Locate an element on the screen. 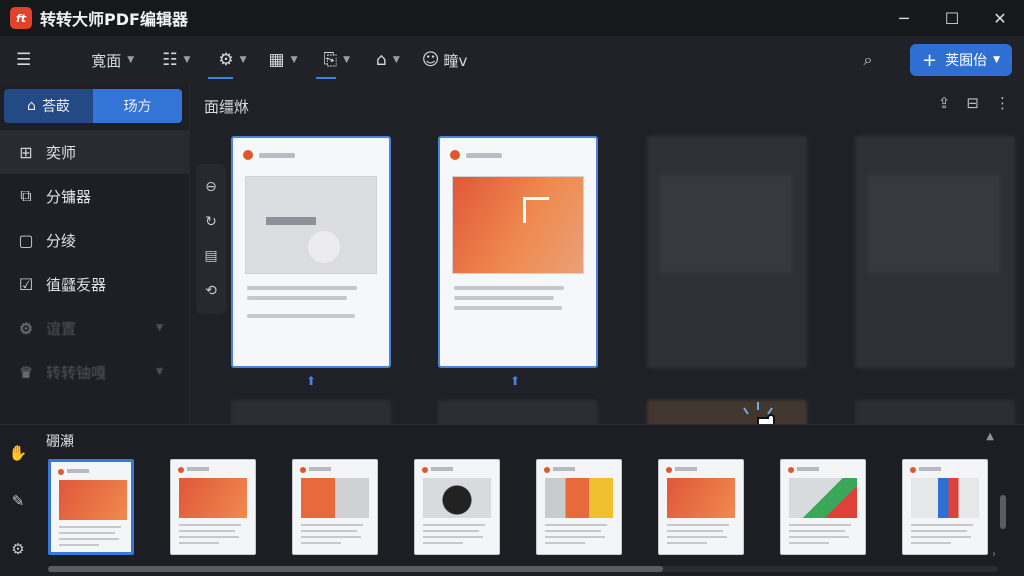 The image size is (1024, 576). layout-icon: ⊟ is located at coordinates (972, 103).